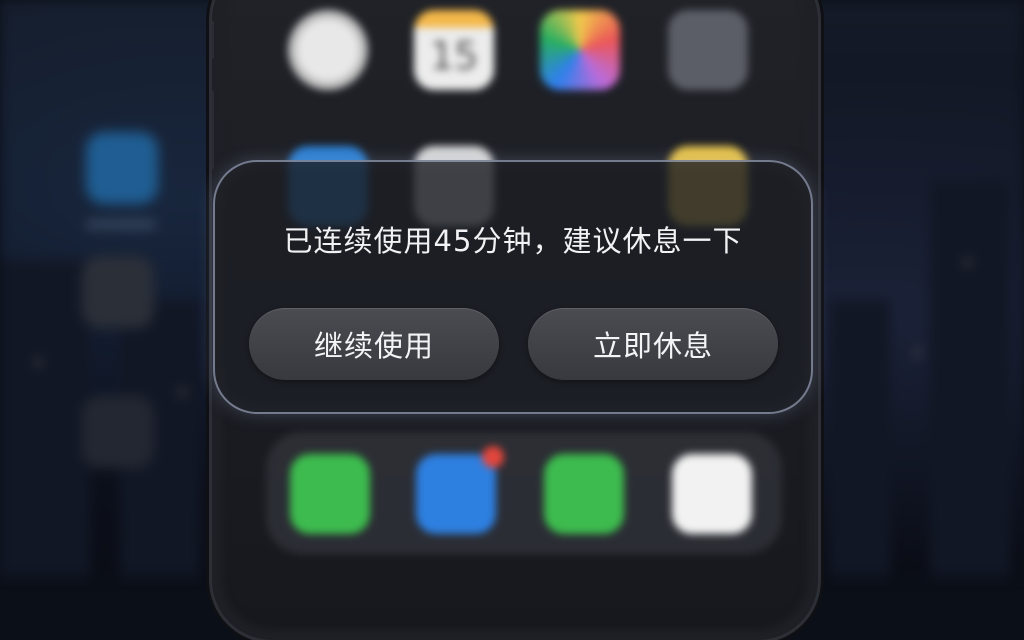 The image size is (1024, 640). I want to click on messages-icon, so click(584, 494).